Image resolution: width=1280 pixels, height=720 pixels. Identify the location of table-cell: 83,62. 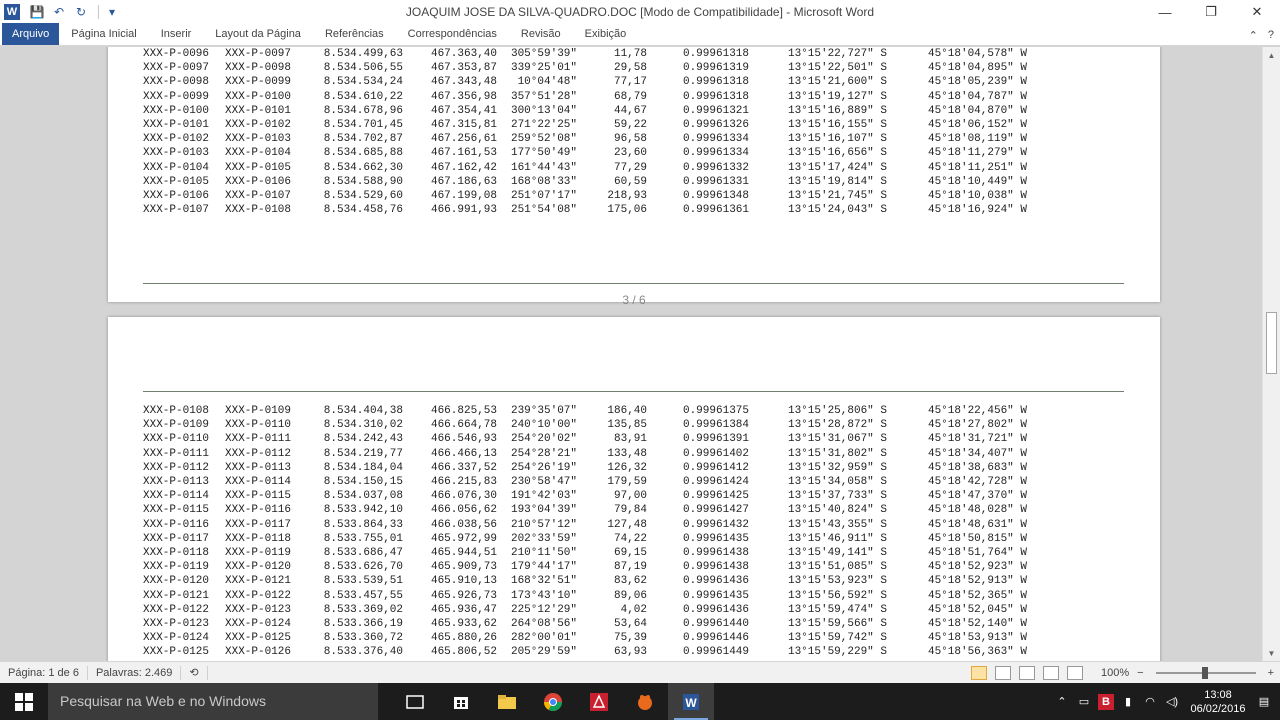
(630, 581).